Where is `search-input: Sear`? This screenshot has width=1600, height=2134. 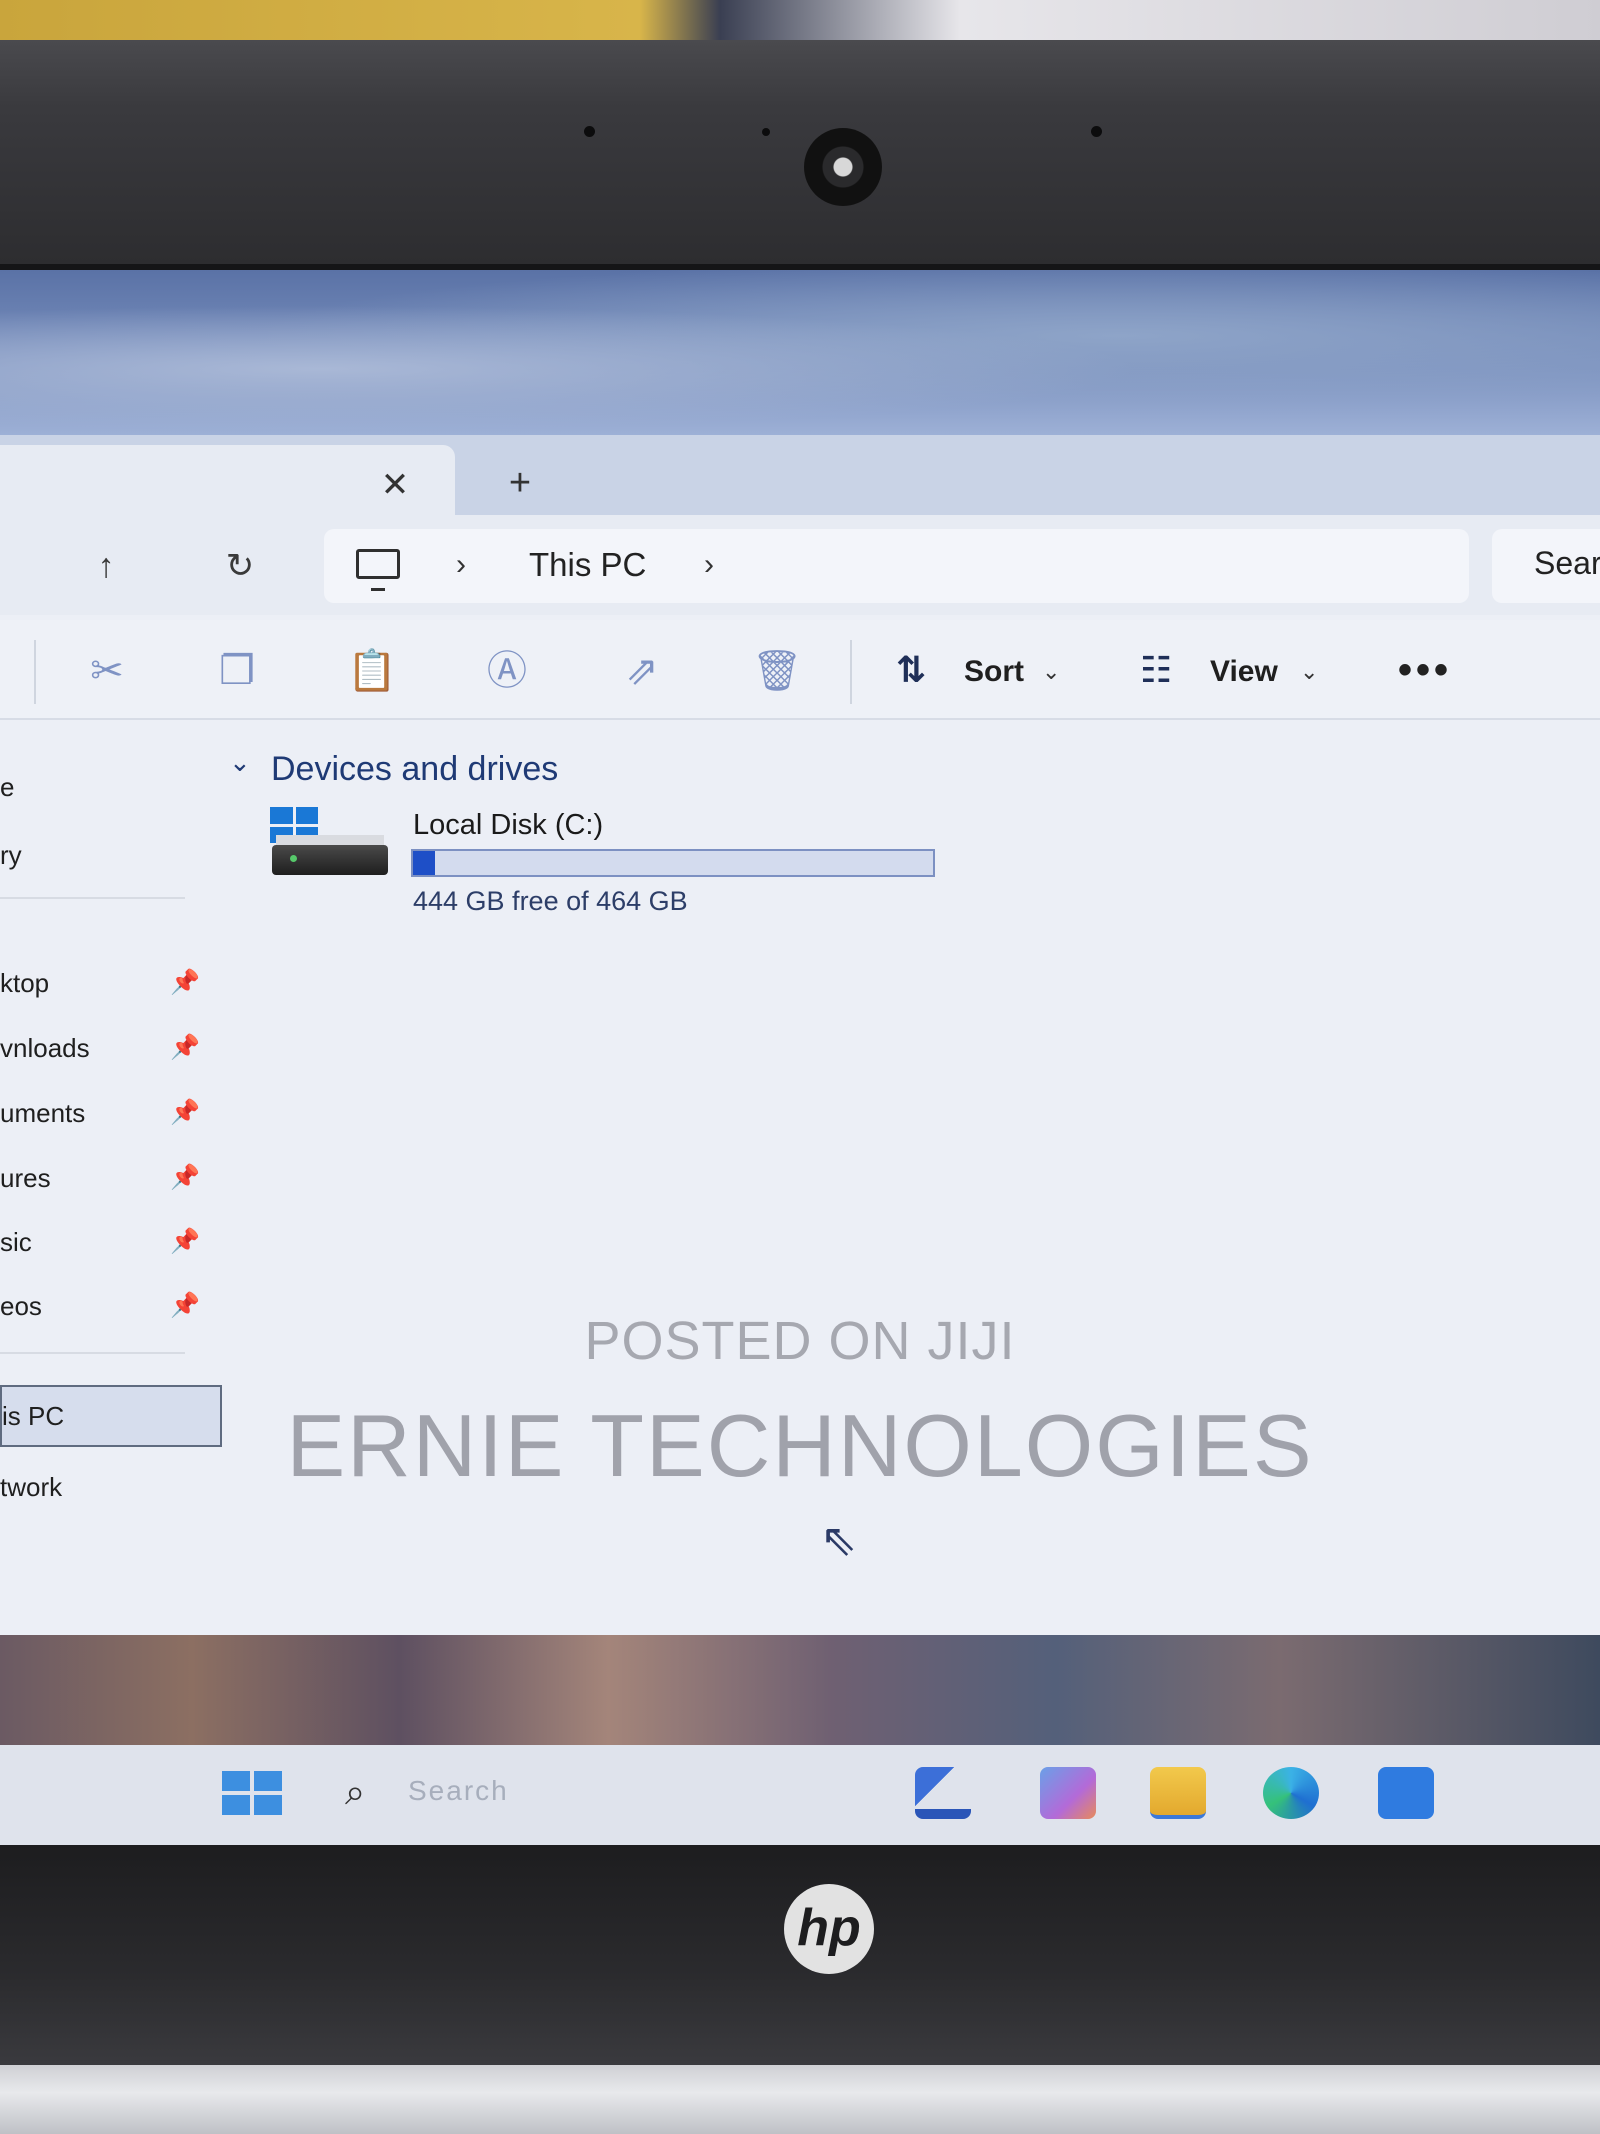
search-input: Sear is located at coordinates (1546, 566).